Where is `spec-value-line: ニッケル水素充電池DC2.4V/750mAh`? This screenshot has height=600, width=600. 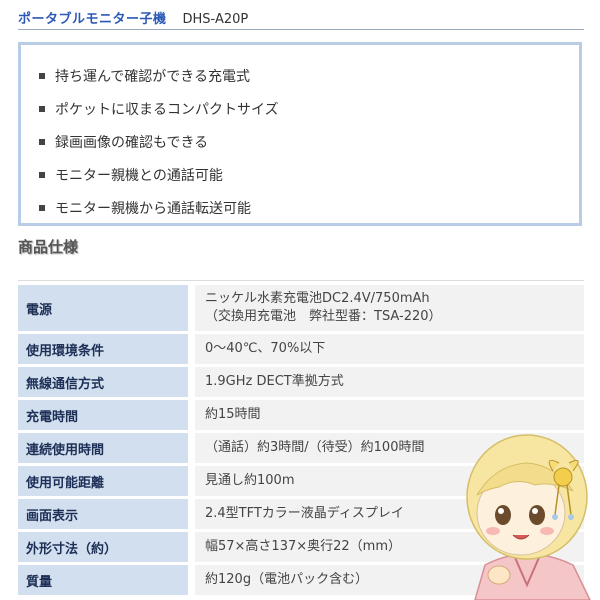
spec-value-line: ニッケル水素充電池DC2.4V/750mAh is located at coordinates (317, 298).